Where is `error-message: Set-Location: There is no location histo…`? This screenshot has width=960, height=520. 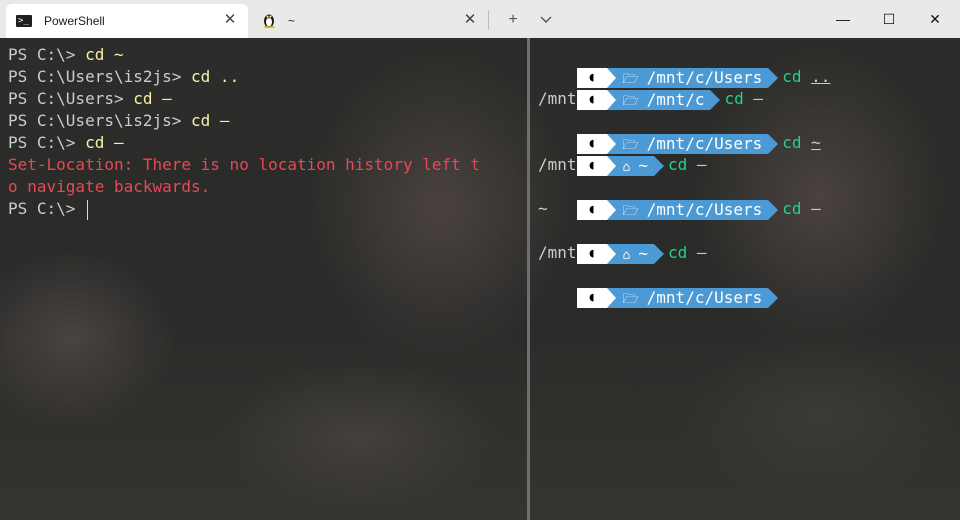
error-message: Set-Location: There is no location histo… is located at coordinates (244, 164).